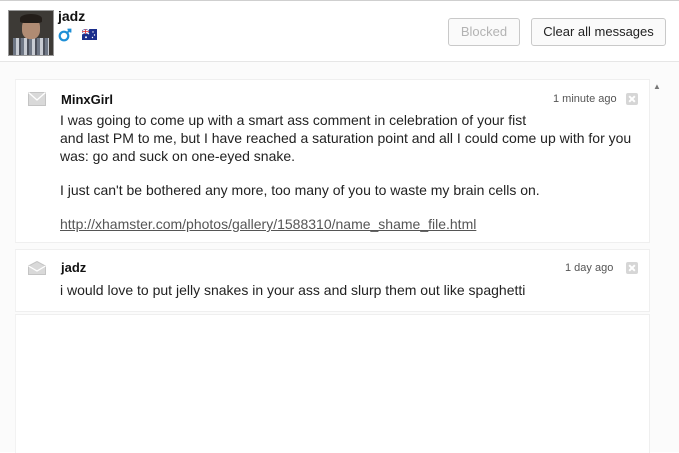 This screenshot has height=453, width=679. I want to click on clear-all-messages-button: Clear all messages, so click(598, 32).